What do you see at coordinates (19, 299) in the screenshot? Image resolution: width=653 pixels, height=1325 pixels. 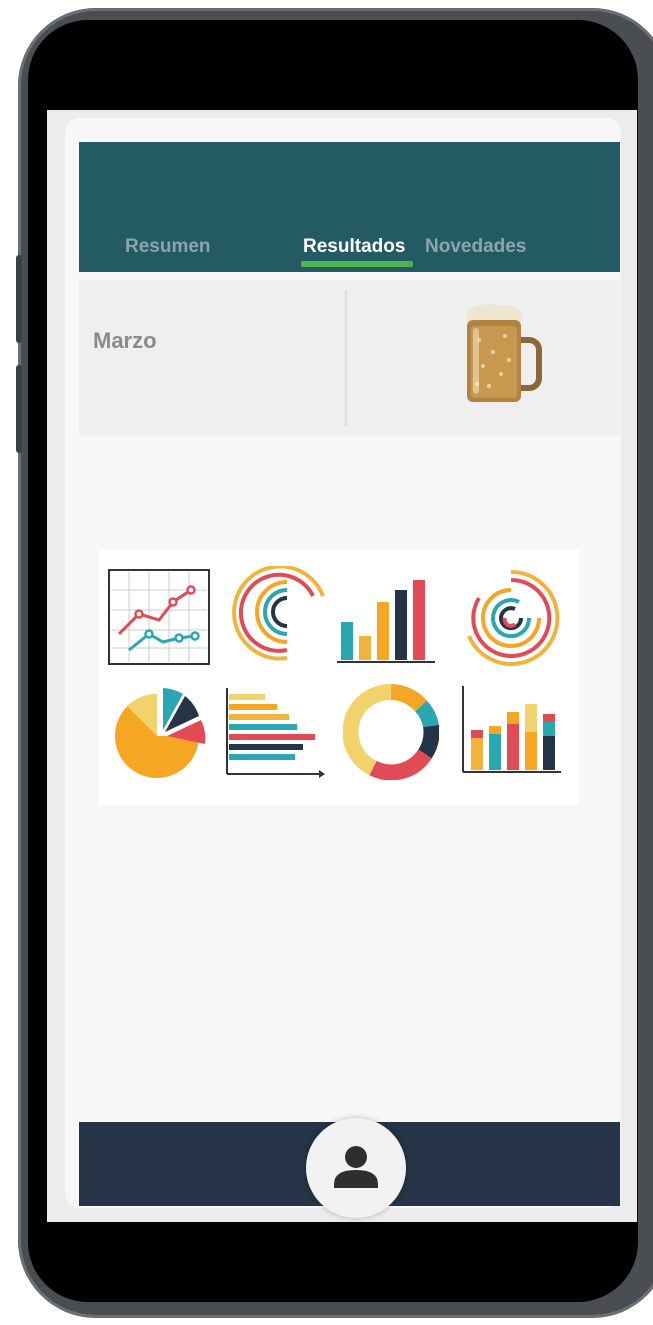 I see `volume-button` at bounding box center [19, 299].